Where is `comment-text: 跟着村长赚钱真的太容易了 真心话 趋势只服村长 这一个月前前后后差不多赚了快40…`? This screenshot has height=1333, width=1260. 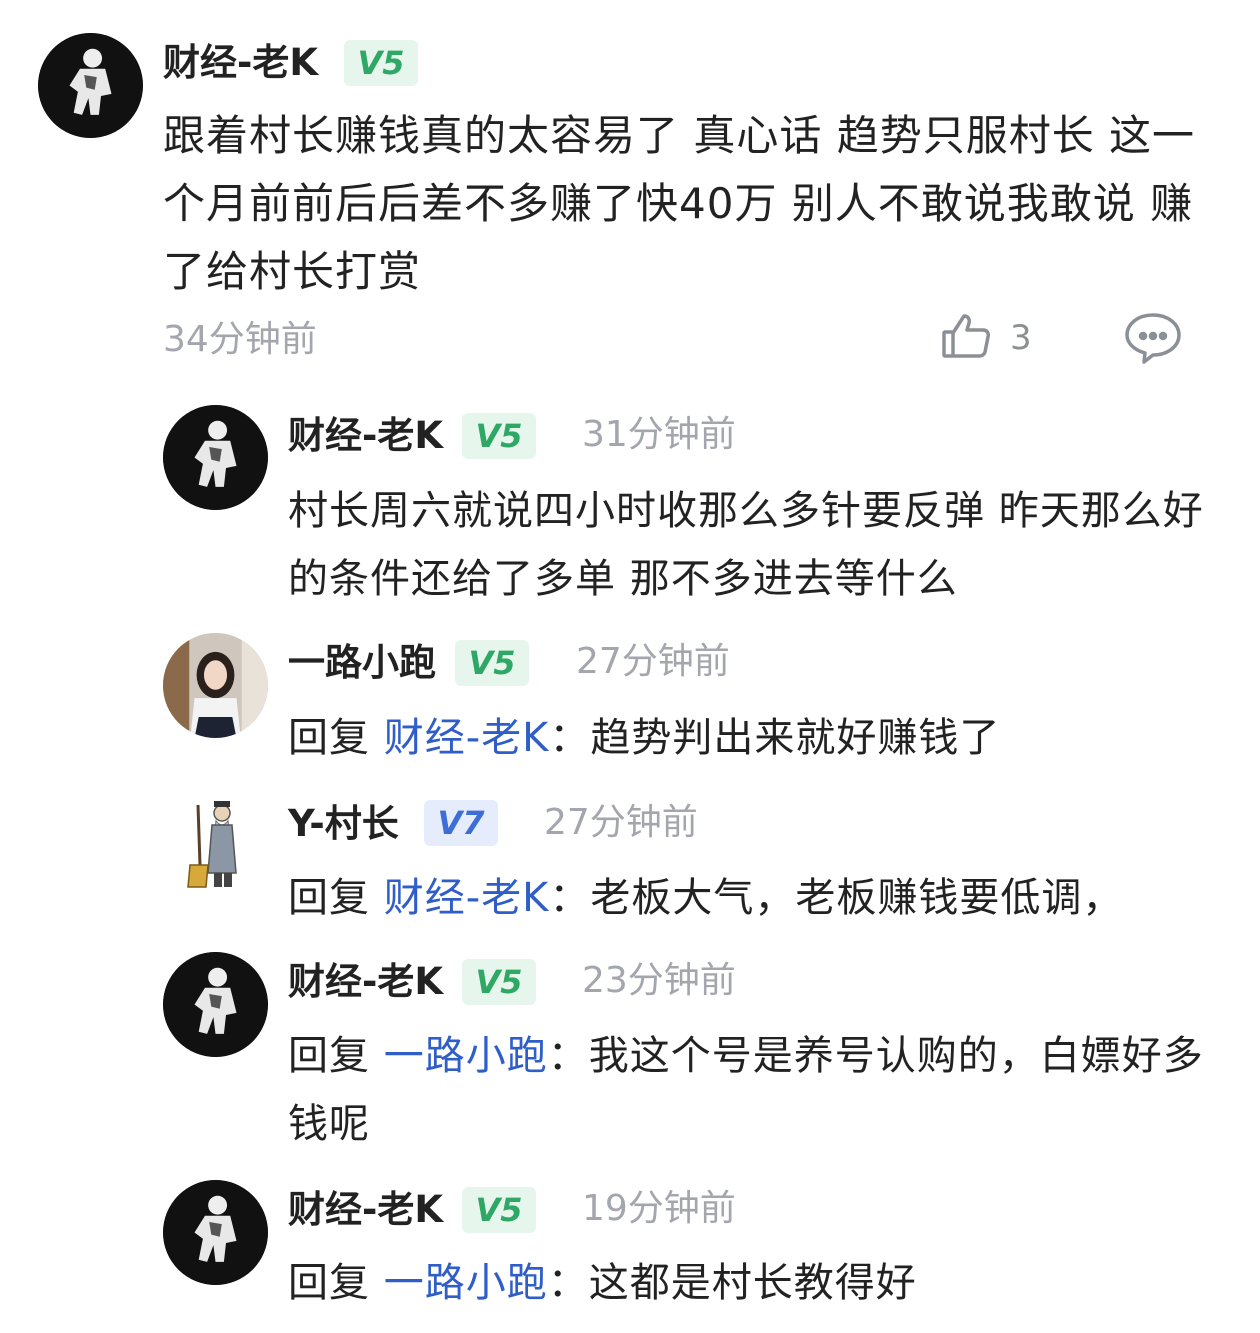
comment-text: 跟着村长赚钱真的太容易了 真心话 趋势只服村长 这一个月前前后后差不多赚了快40… is located at coordinates (679, 203).